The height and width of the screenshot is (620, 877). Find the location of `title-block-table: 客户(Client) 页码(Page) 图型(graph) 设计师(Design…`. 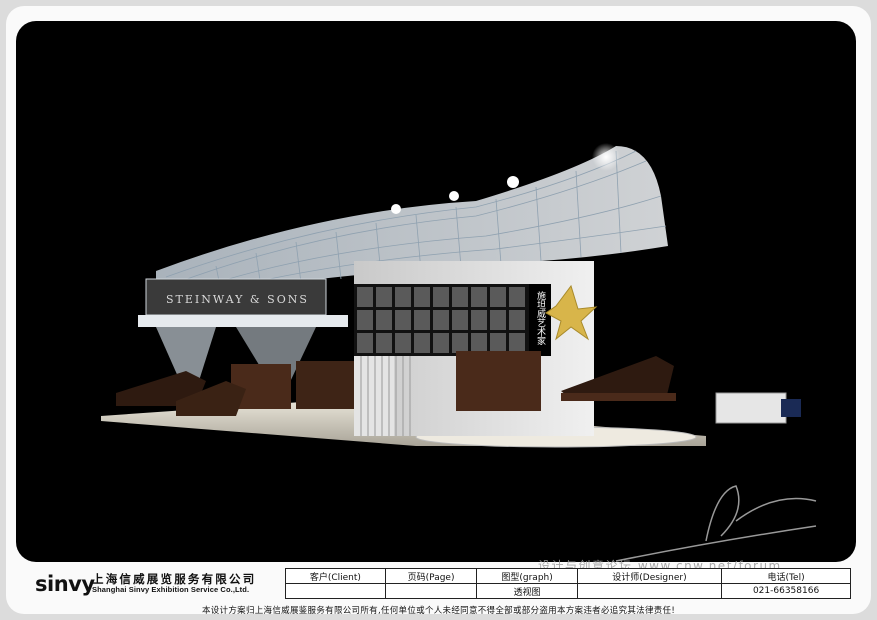

title-block-table: 客户(Client) 页码(Page) 图型(graph) 设计师(Design… is located at coordinates (568, 583).